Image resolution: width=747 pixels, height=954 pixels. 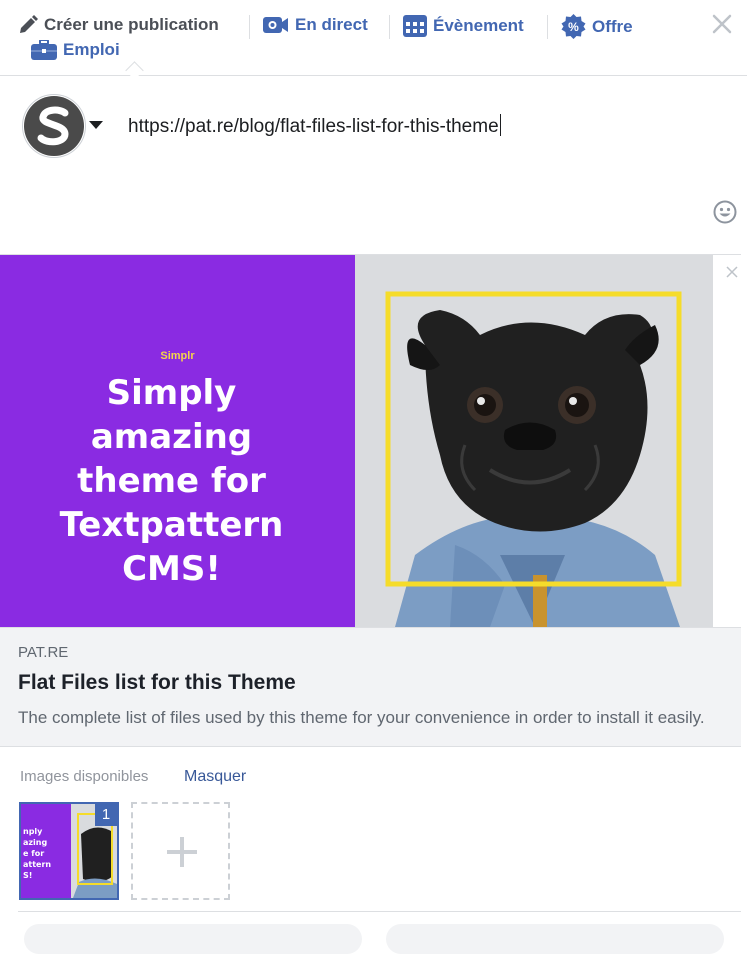 I want to click on live-video-icon, so click(x=275, y=25).